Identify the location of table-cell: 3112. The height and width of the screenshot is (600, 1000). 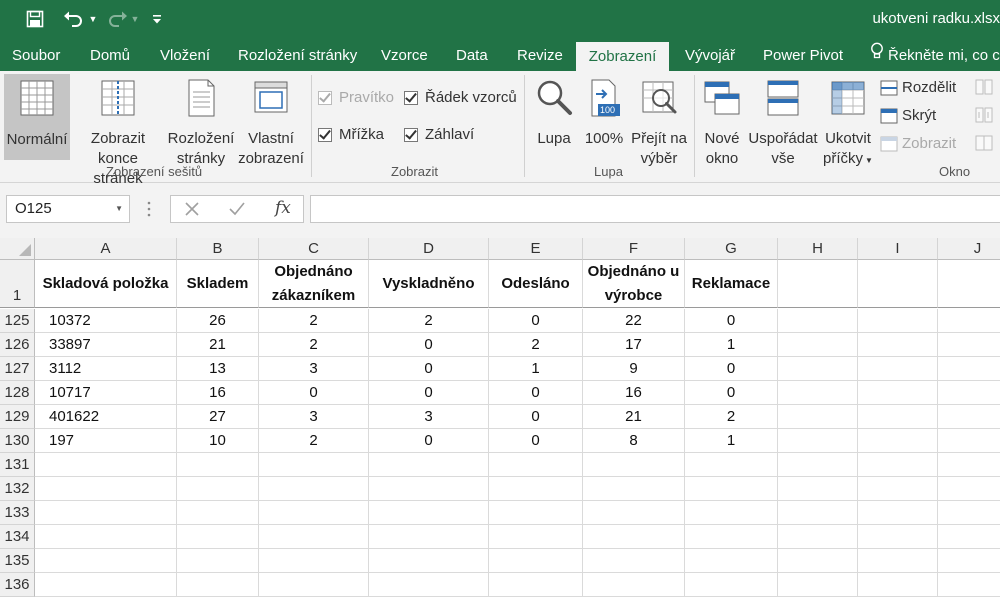
(106, 369).